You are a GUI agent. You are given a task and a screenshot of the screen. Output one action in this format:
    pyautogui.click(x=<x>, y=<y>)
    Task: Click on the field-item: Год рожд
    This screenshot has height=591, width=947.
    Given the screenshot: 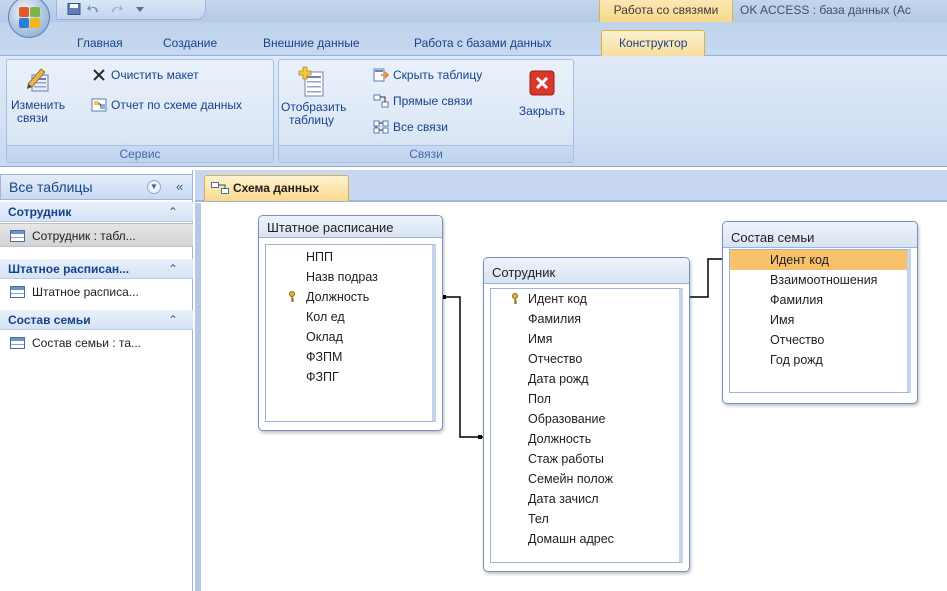 What is the action you would take?
    pyautogui.click(x=796, y=360)
    